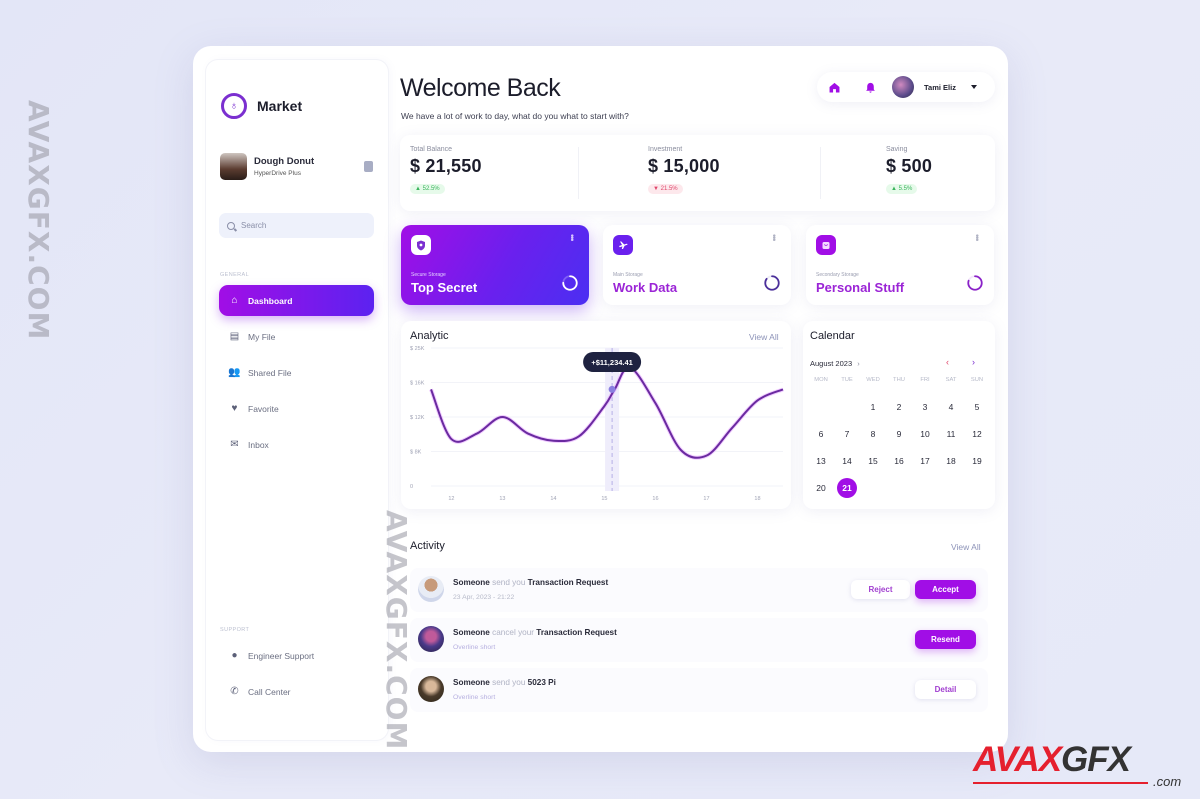 Image resolution: width=1200 pixels, height=799 pixels. I want to click on profile-name: Dough Donut, so click(284, 161).